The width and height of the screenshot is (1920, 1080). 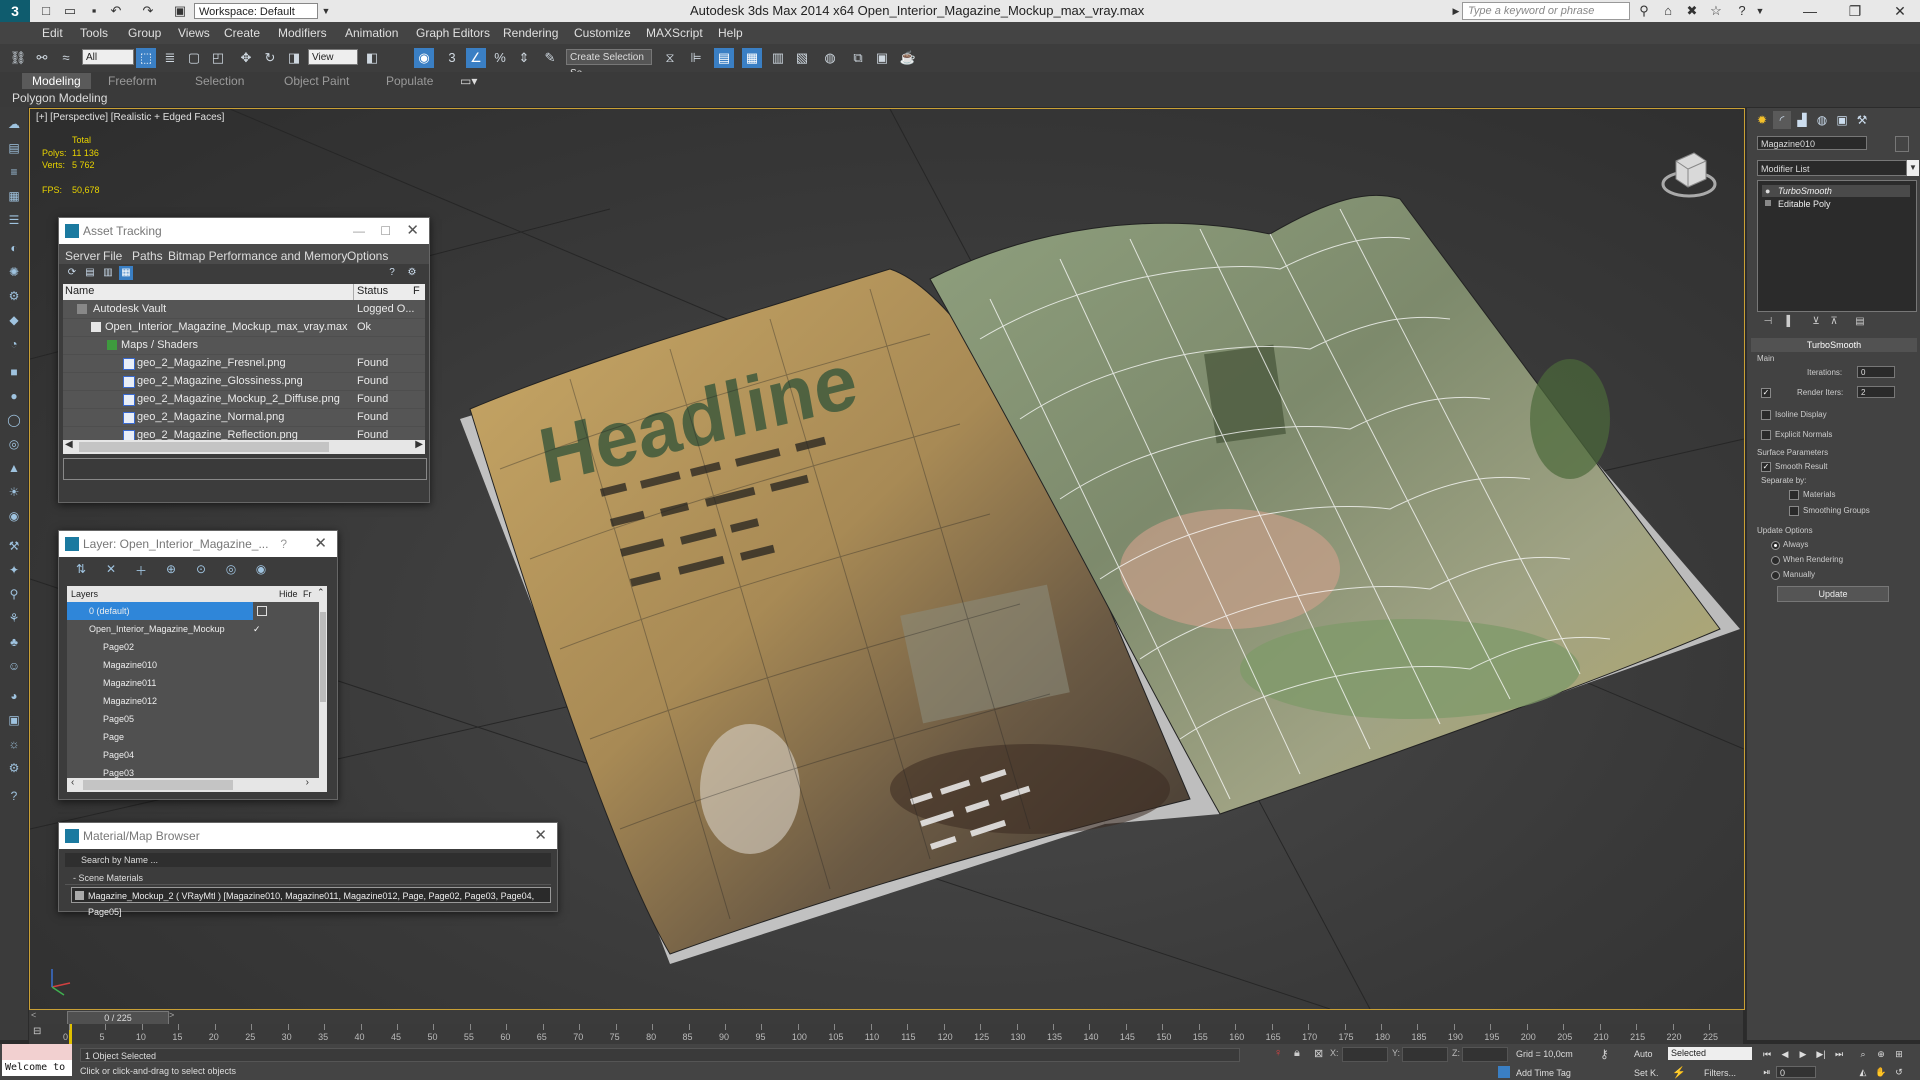 I want to click on scroll-left-icon: ‹, so click(x=72, y=782).